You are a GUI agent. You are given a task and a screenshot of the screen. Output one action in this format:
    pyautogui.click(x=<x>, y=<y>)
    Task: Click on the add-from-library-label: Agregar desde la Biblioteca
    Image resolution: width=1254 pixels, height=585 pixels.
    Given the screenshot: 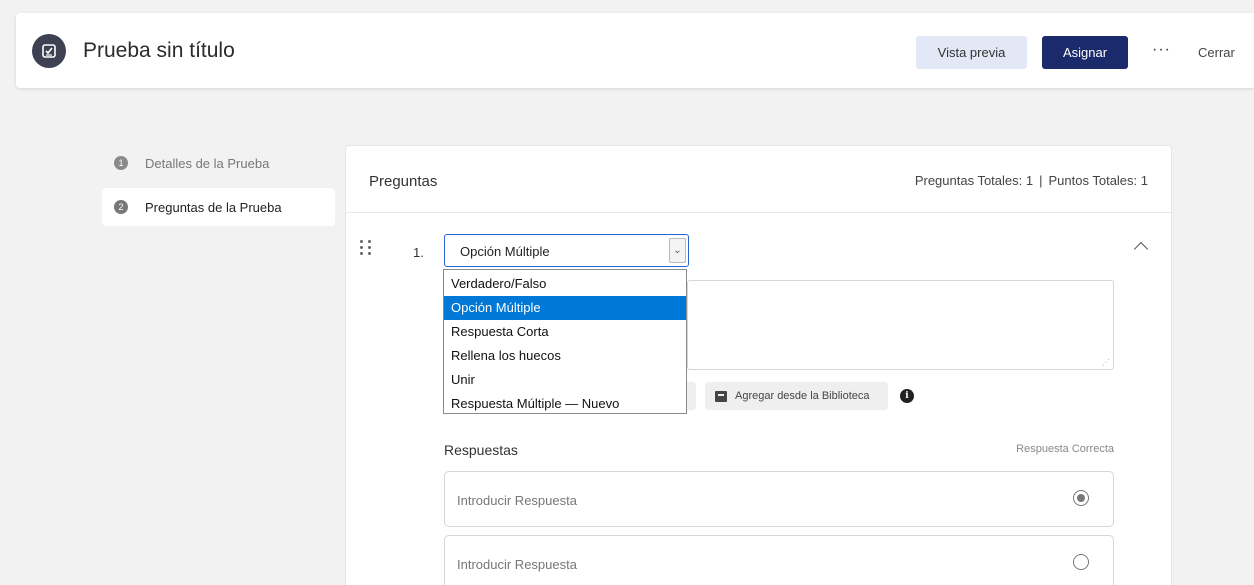 What is the action you would take?
    pyautogui.click(x=802, y=396)
    